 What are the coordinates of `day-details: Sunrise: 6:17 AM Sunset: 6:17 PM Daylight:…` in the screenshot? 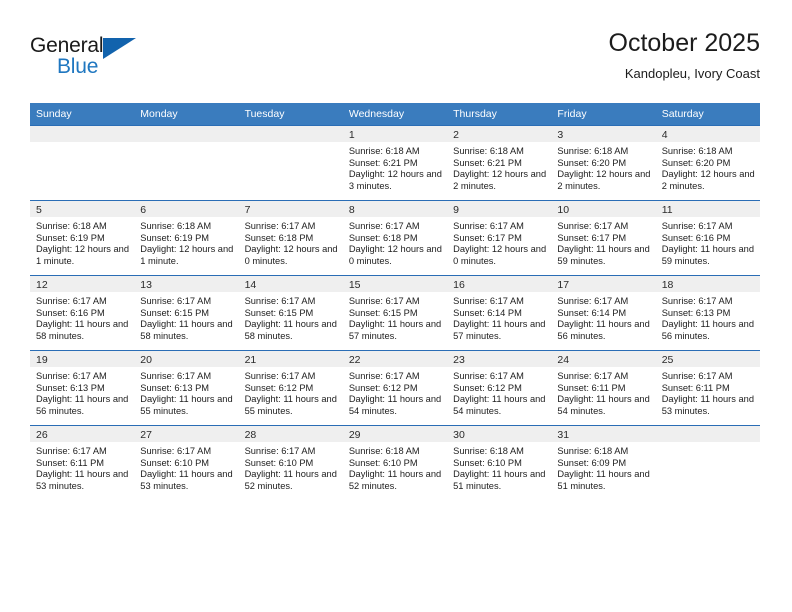 It's located at (499, 242).